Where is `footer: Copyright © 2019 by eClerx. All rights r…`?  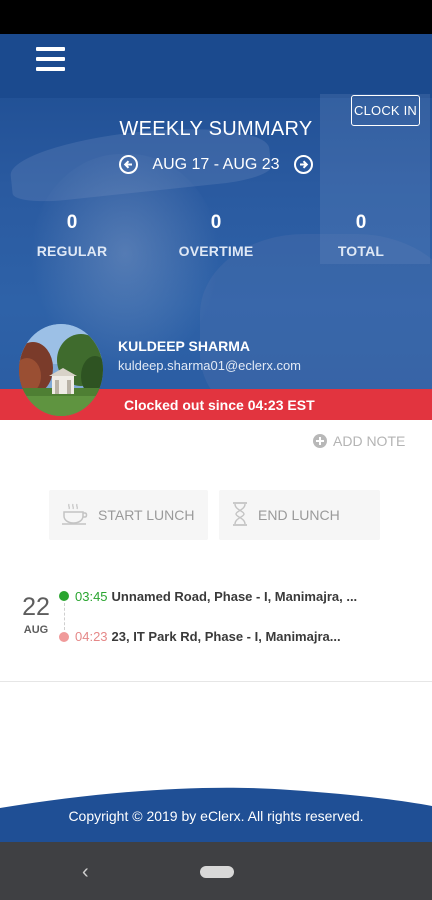 footer: Copyright © 2019 by eClerx. All rights r… is located at coordinates (216, 811).